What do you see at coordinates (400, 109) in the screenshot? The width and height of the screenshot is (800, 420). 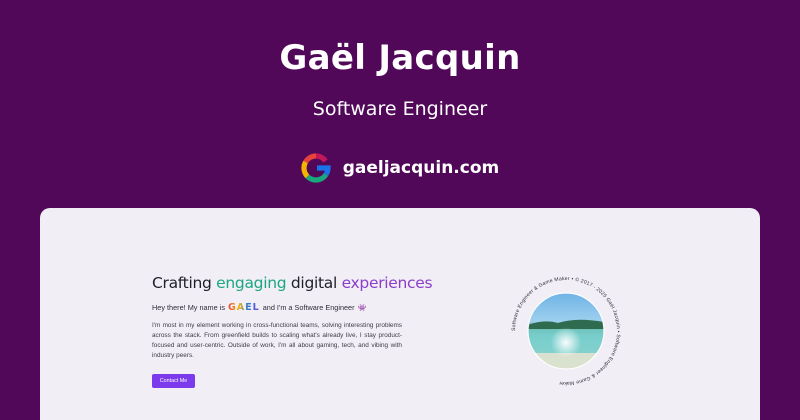 I see `job-title: Software Engineer` at bounding box center [400, 109].